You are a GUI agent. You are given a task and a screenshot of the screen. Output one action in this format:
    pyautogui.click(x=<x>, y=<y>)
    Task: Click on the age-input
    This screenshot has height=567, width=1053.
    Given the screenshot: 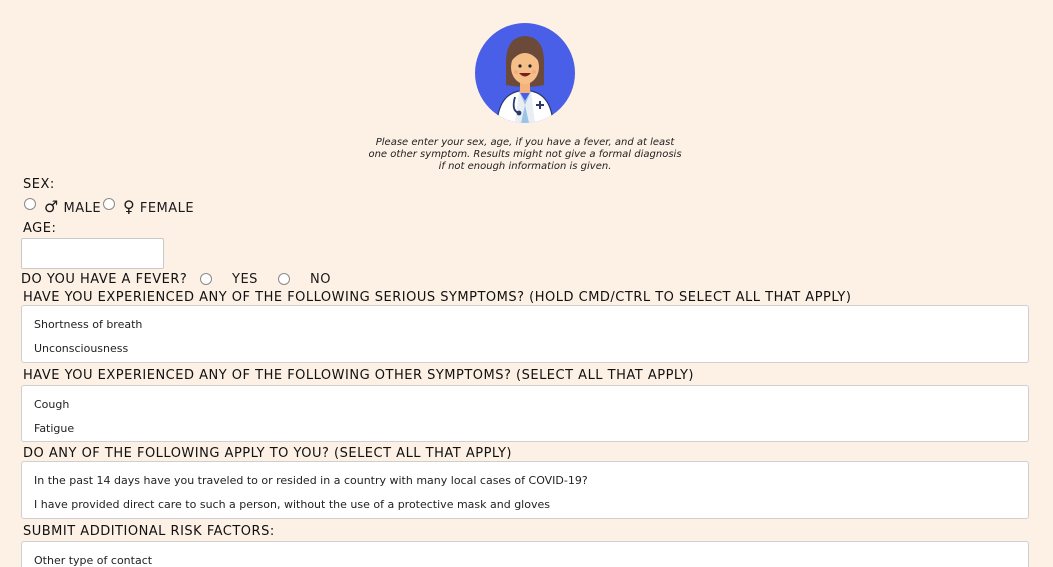 What is the action you would take?
    pyautogui.click(x=92, y=253)
    